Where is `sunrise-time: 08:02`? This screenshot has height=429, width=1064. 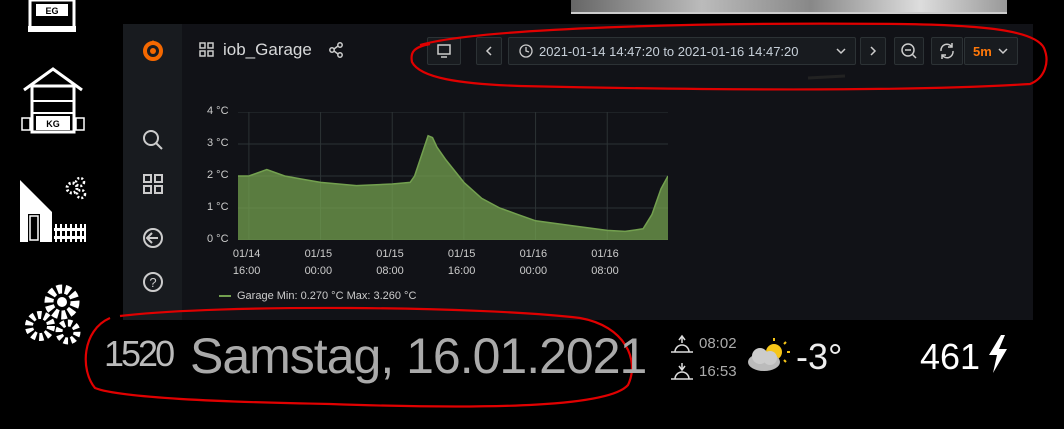
sunrise-time: 08:02 is located at coordinates (718, 343).